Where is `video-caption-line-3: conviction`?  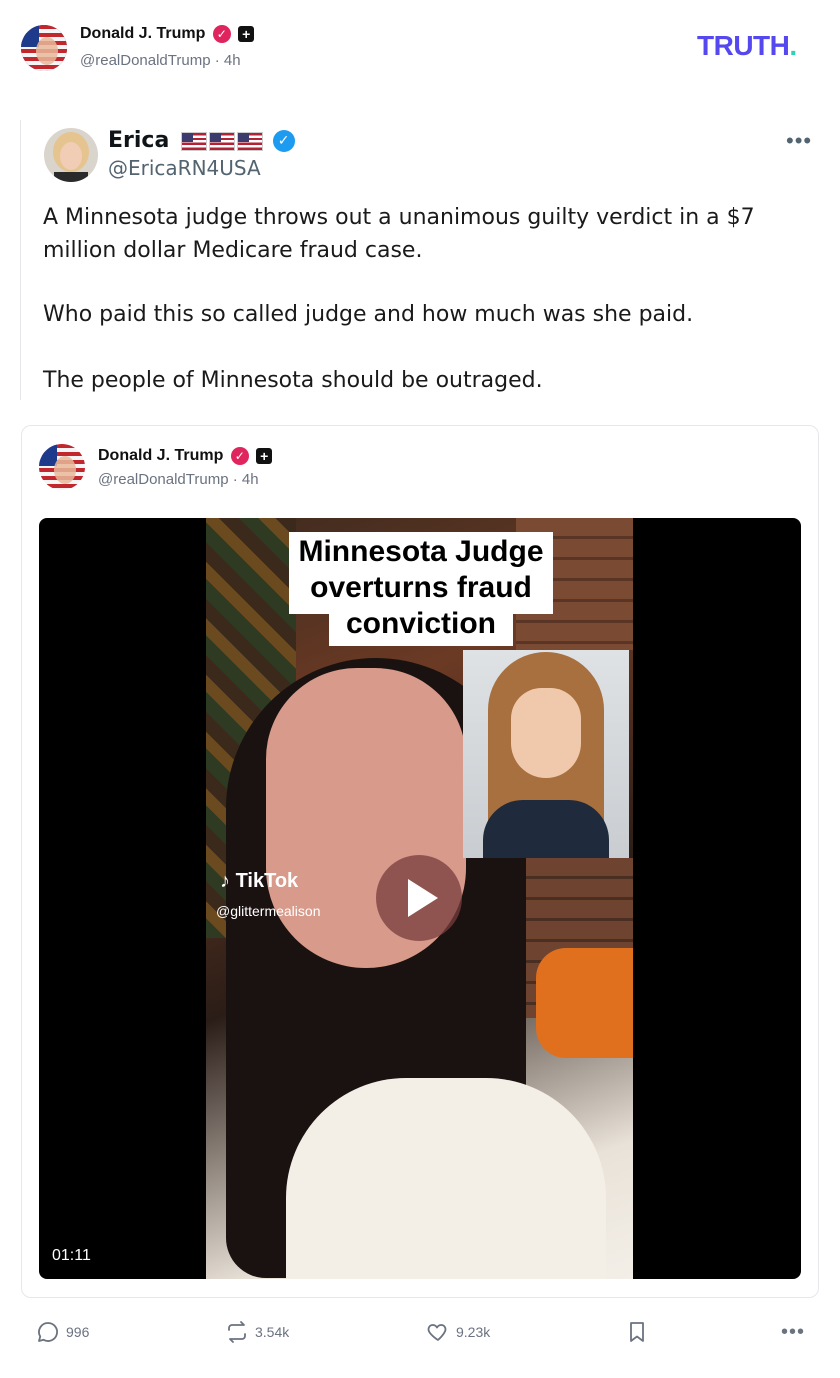
video-caption-line-3: conviction is located at coordinates (420, 623).